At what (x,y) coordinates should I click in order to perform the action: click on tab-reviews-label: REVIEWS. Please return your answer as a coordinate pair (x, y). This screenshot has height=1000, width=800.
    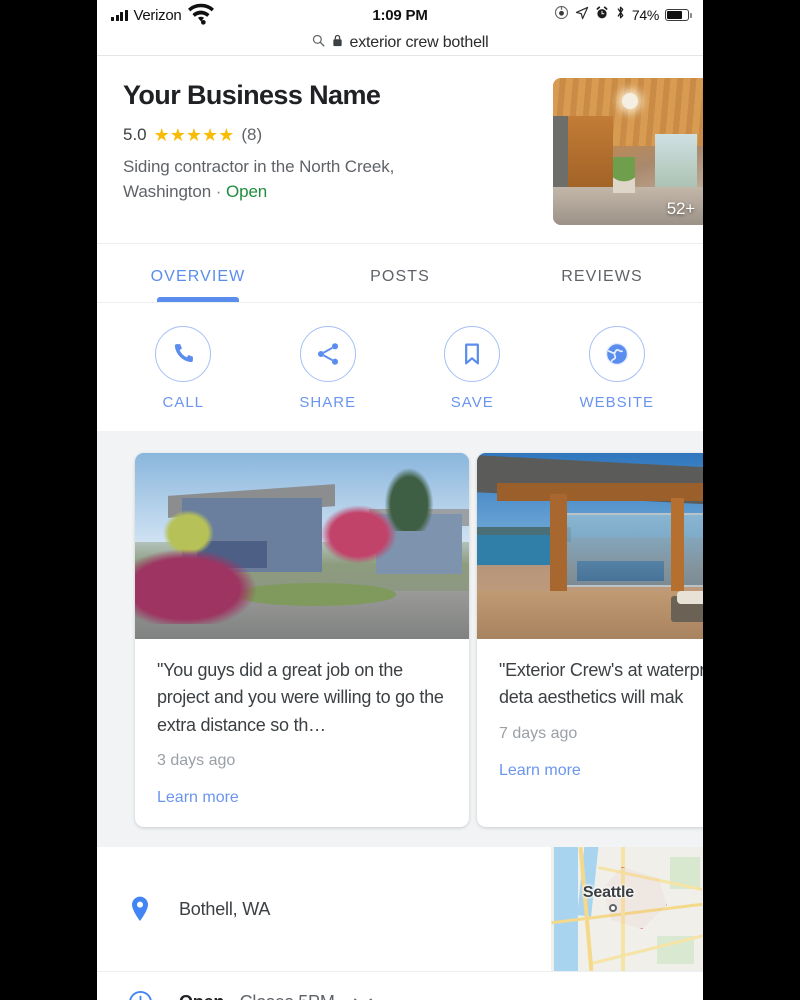
    Looking at the image, I should click on (602, 276).